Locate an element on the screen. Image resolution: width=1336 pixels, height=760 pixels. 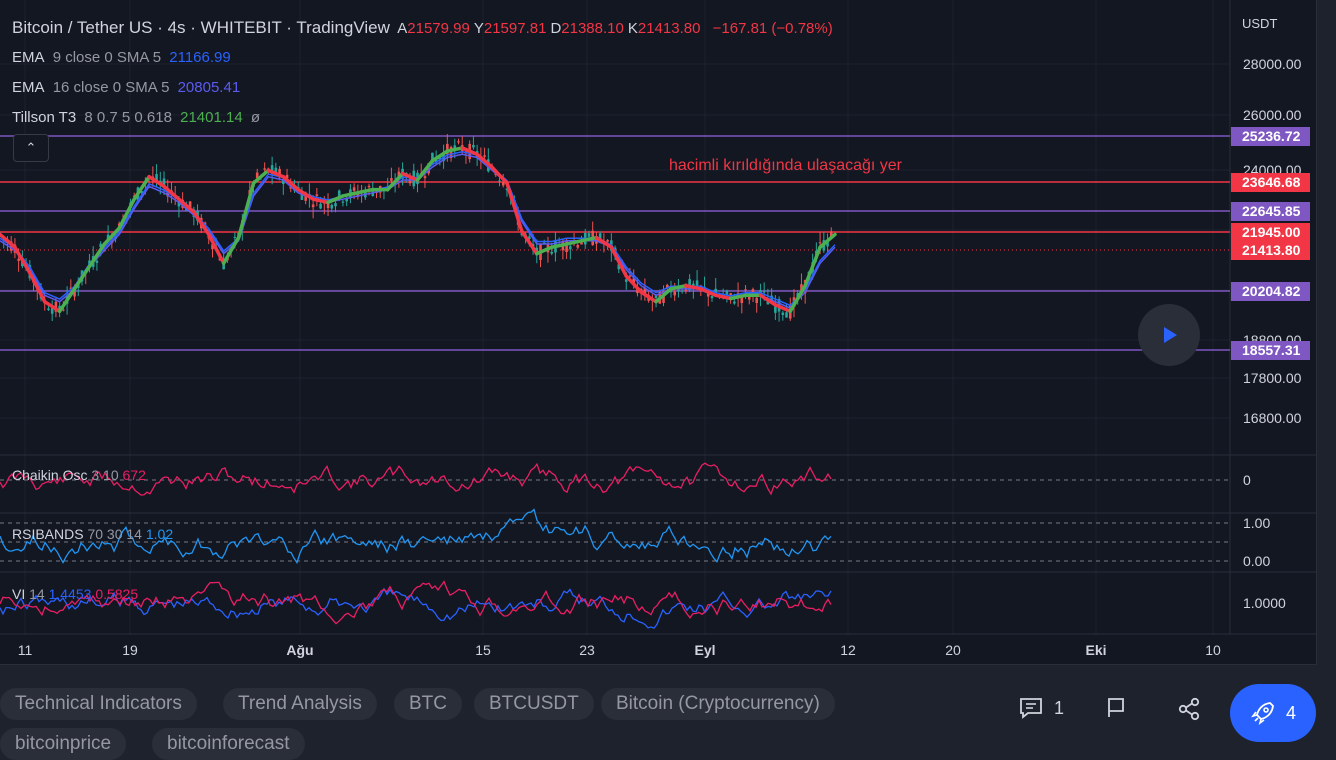
y-tick-label: 16800.00 is located at coordinates (1272, 418).